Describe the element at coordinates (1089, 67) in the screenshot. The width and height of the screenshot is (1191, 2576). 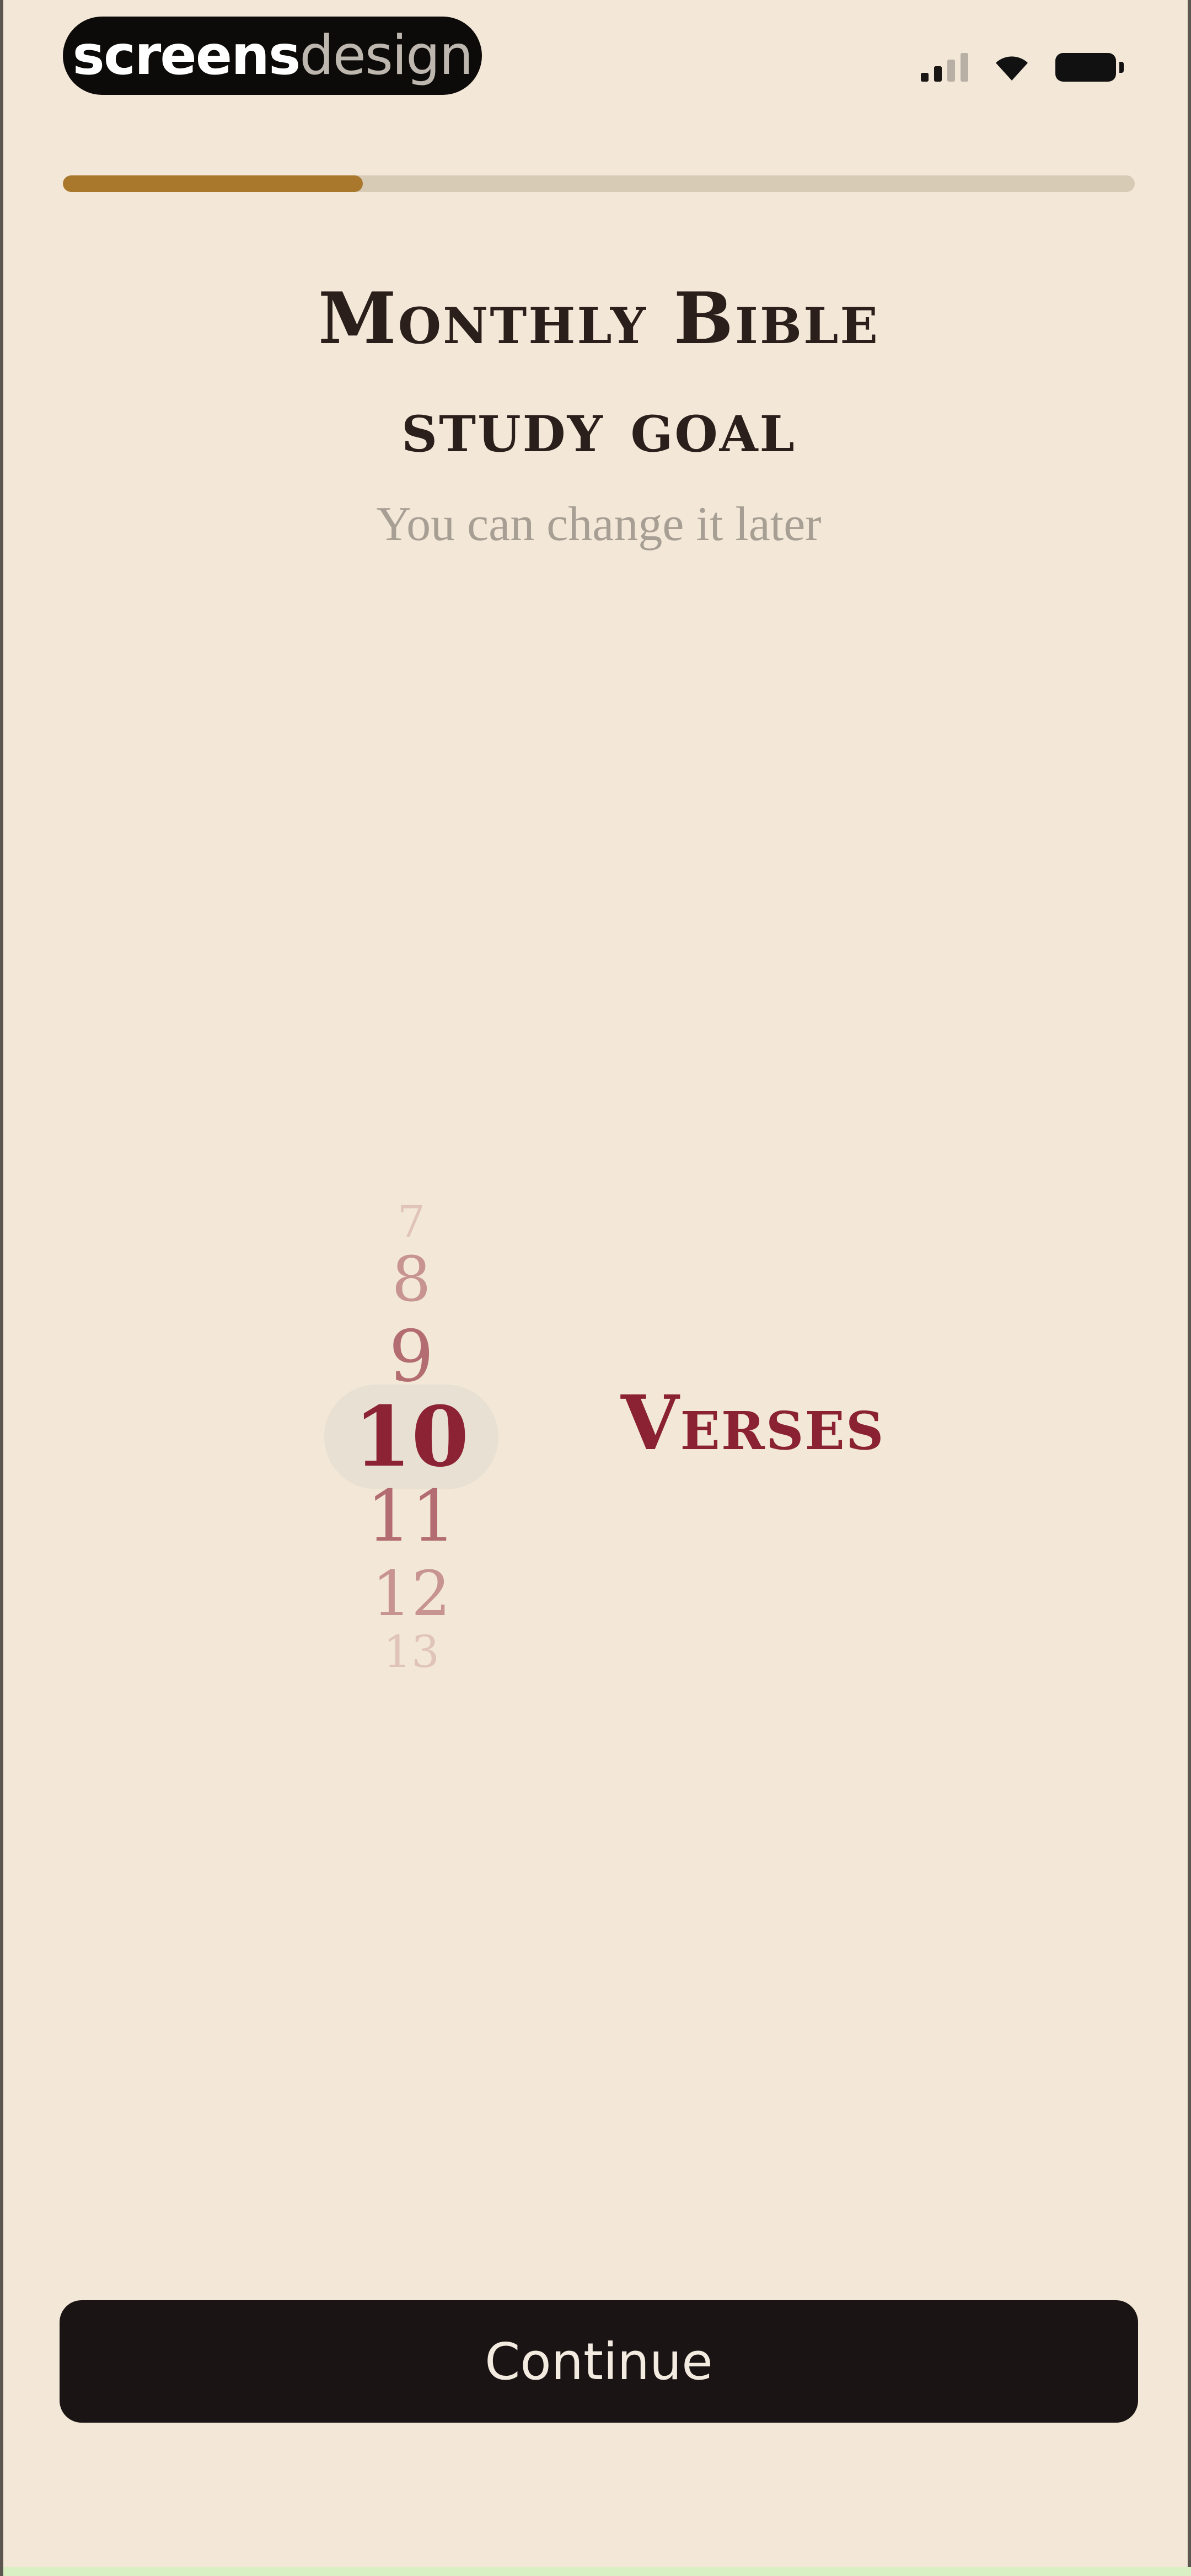
I see `battery-icon` at that location.